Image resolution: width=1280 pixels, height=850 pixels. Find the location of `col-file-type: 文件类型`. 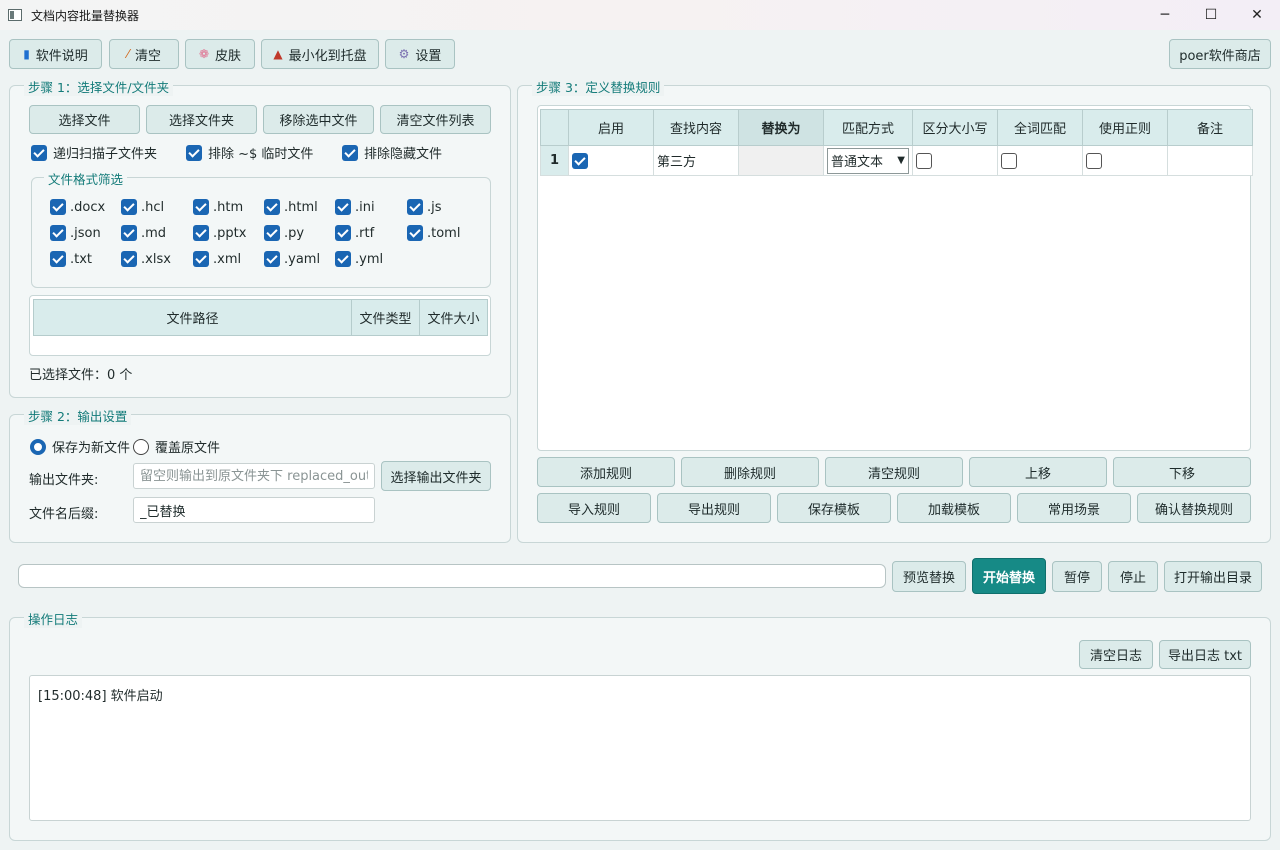

col-file-type: 文件类型 is located at coordinates (385, 317).